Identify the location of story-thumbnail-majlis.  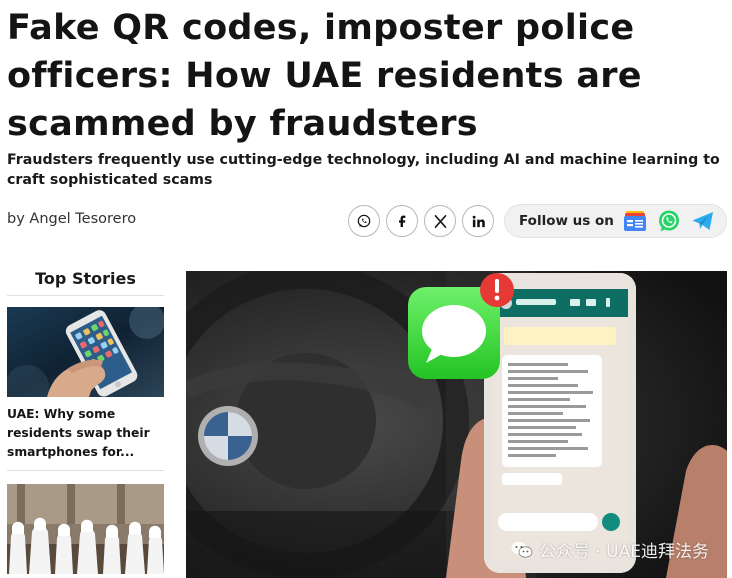
(85, 529).